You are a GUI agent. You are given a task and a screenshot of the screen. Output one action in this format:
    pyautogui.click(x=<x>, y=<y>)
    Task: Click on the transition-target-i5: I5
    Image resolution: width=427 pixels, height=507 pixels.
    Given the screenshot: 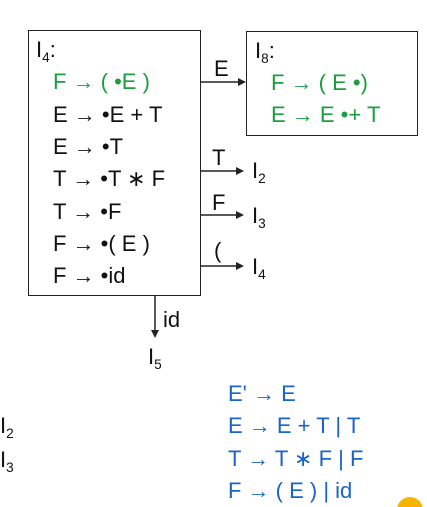 What is the action you would take?
    pyautogui.click(x=155, y=358)
    